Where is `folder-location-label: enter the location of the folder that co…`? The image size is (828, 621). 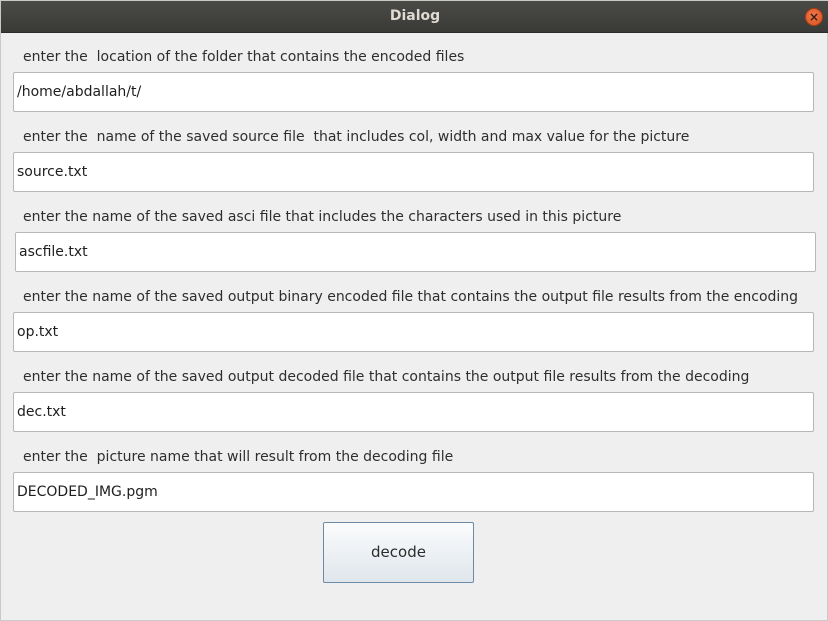
folder-location-label: enter the location of the folder that co… is located at coordinates (244, 57).